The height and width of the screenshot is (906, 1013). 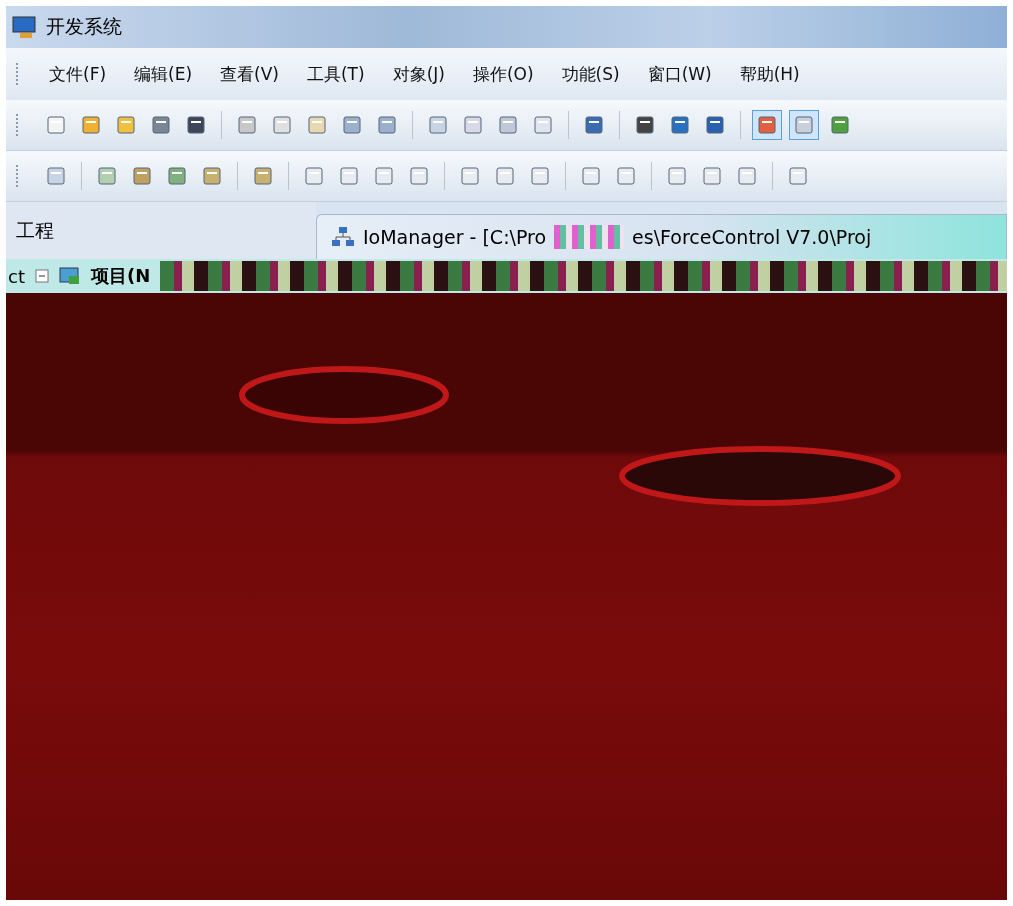 I want to click on menu-item: 对象(J), so click(x=418, y=74).